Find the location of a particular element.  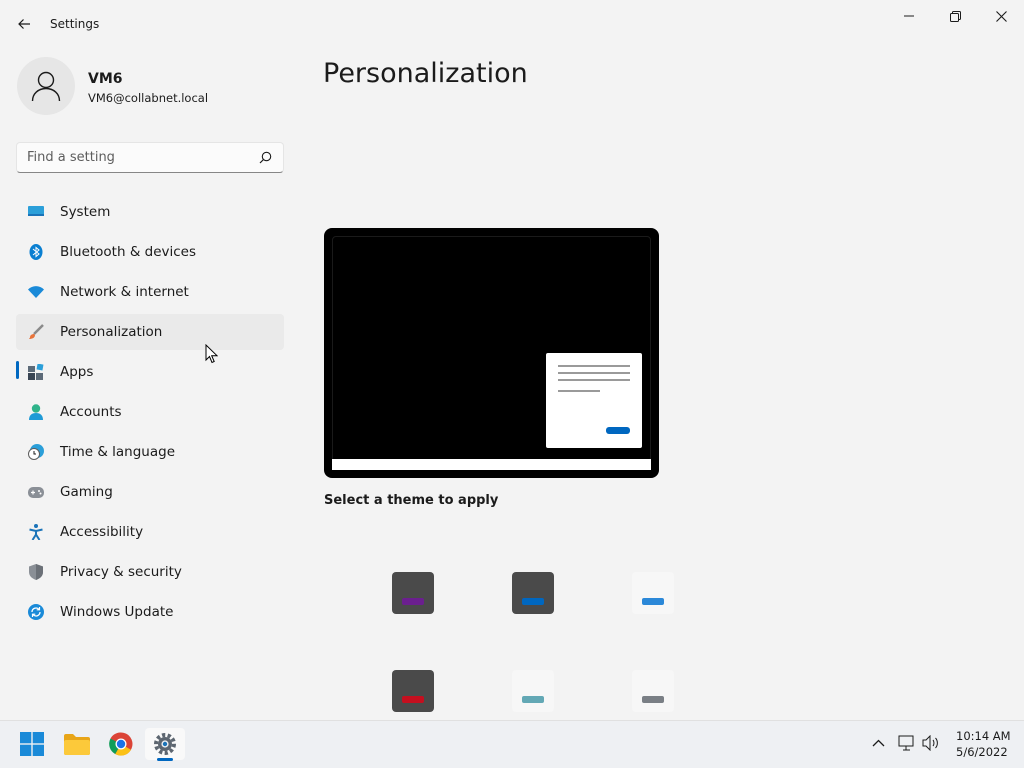

accounts-icon is located at coordinates (36, 412).